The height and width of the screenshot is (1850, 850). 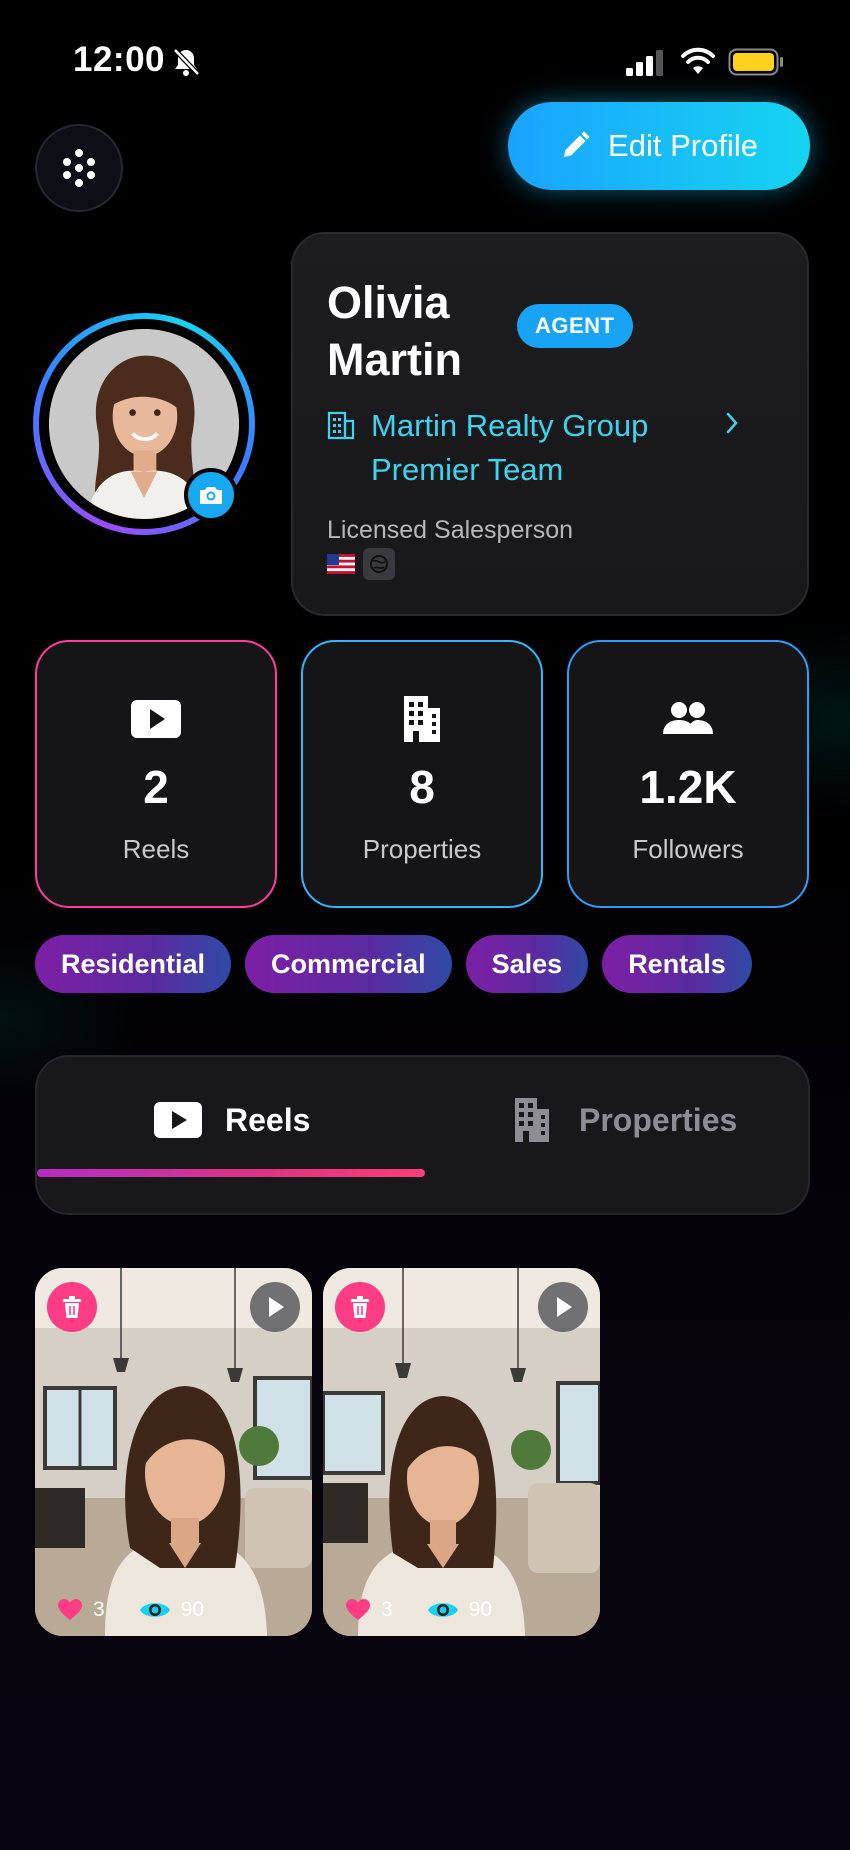 What do you see at coordinates (688, 718) in the screenshot?
I see `followers-icon` at bounding box center [688, 718].